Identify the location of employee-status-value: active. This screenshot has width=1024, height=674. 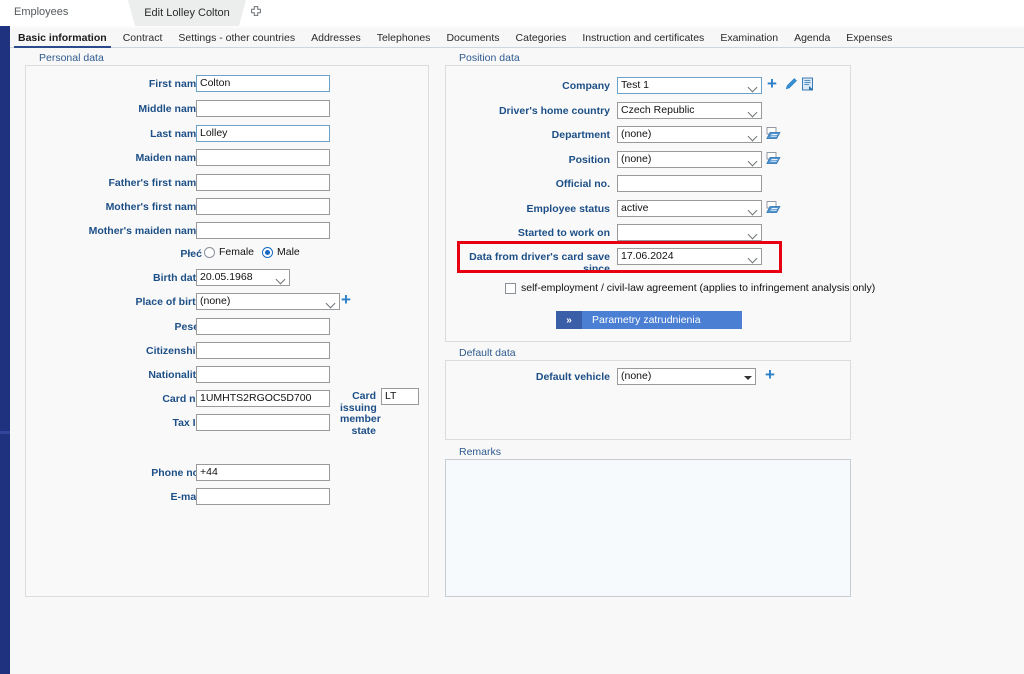
(635, 208).